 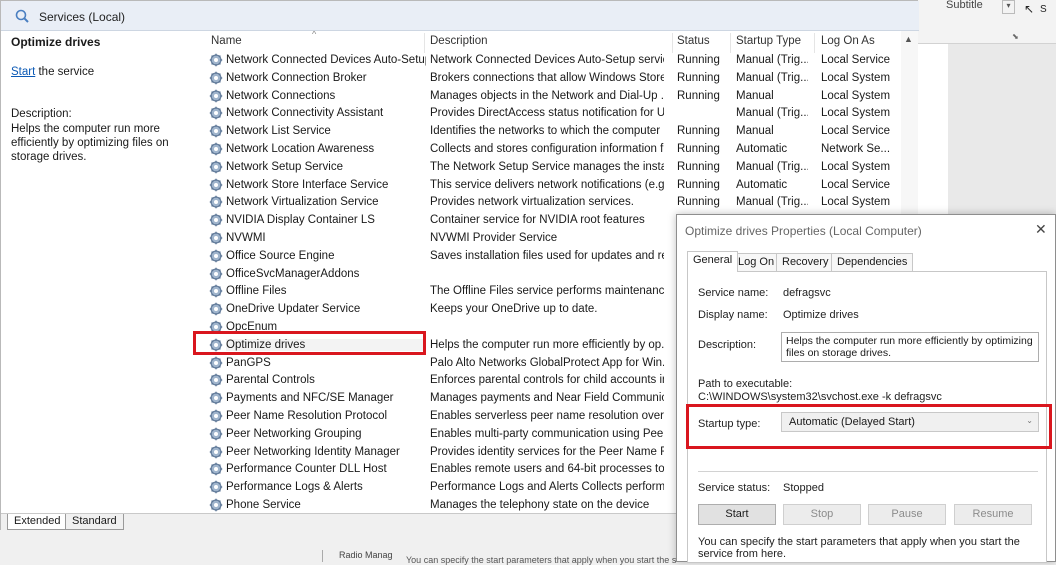 What do you see at coordinates (964, 5) in the screenshot?
I see `subtitle-style: Subtitle` at bounding box center [964, 5].